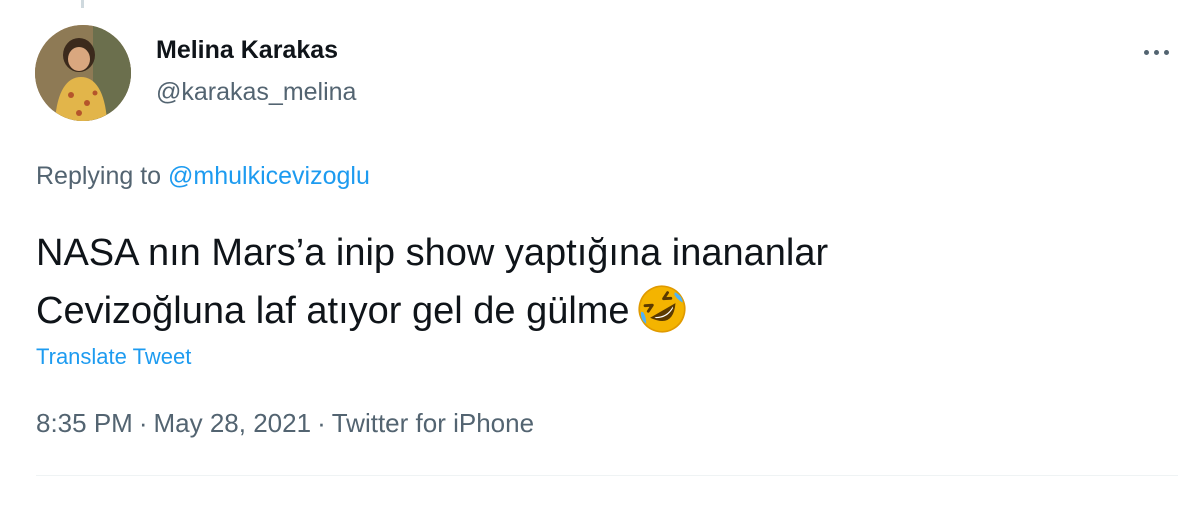 The image size is (1200, 519). I want to click on tweet-date: May 28, 2021, so click(233, 423).